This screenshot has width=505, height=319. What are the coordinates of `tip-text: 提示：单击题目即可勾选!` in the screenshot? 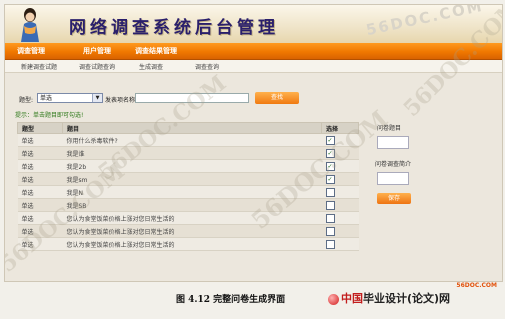 It's located at (49, 115).